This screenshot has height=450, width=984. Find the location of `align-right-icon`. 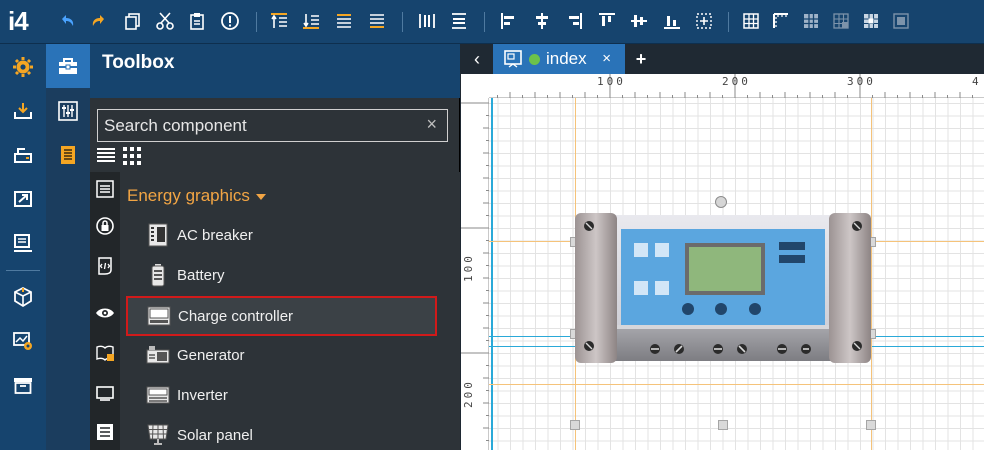

align-right-icon is located at coordinates (575, 21).